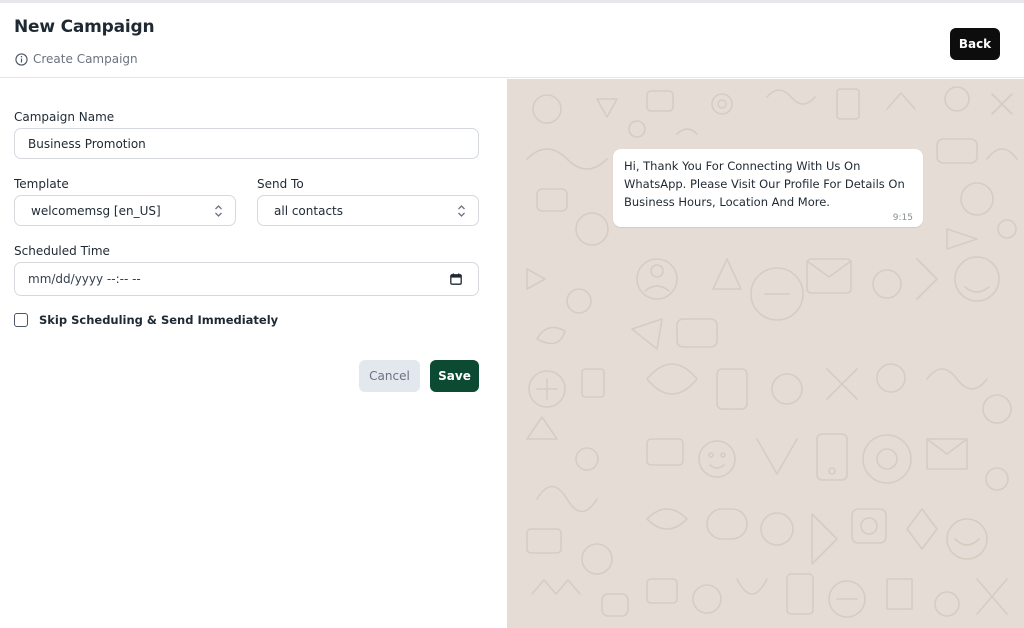  Describe the element at coordinates (246, 143) in the screenshot. I see `campaign-name-input: Business Promotion` at that location.